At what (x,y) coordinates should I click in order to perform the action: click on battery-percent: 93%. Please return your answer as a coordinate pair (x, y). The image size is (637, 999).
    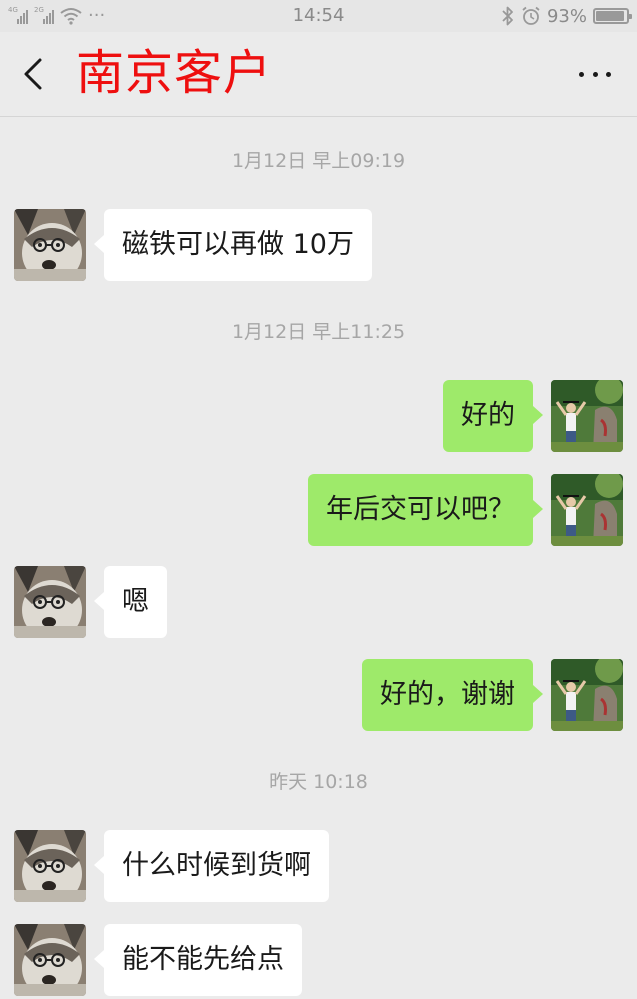
    Looking at the image, I should click on (566, 16).